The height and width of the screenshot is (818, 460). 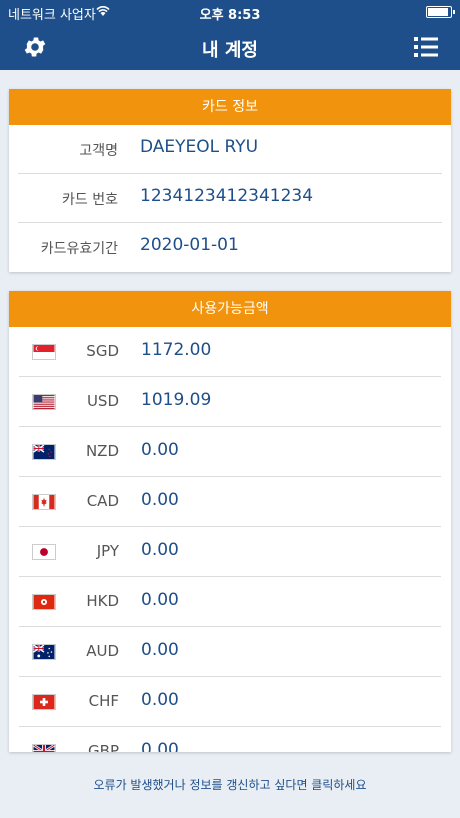 What do you see at coordinates (102, 651) in the screenshot?
I see `currency-code: AUD` at bounding box center [102, 651].